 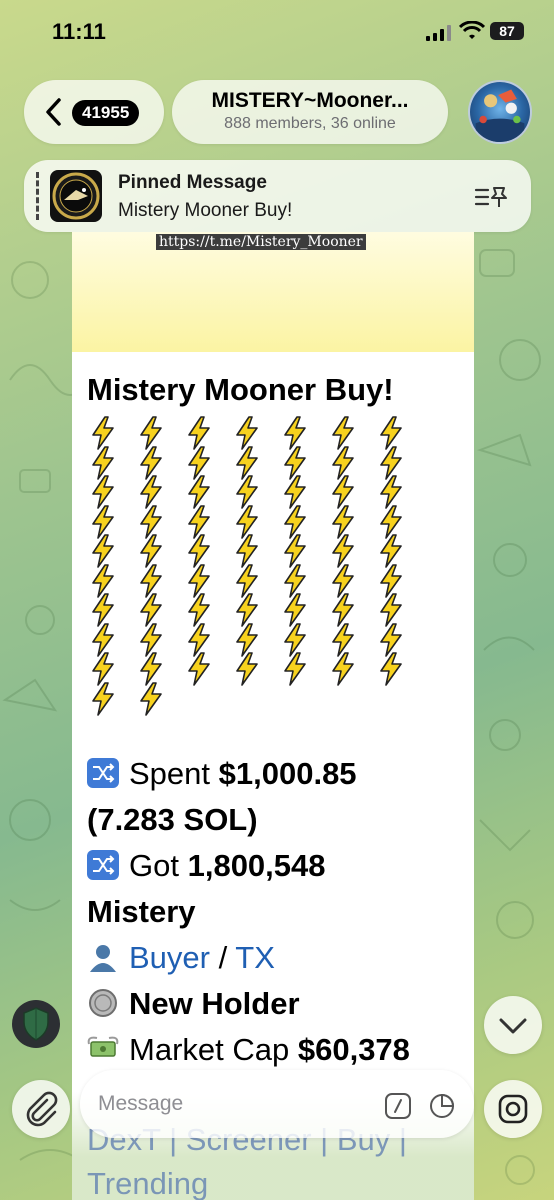 I want to click on unread-count-badge: 41955, so click(x=106, y=113).